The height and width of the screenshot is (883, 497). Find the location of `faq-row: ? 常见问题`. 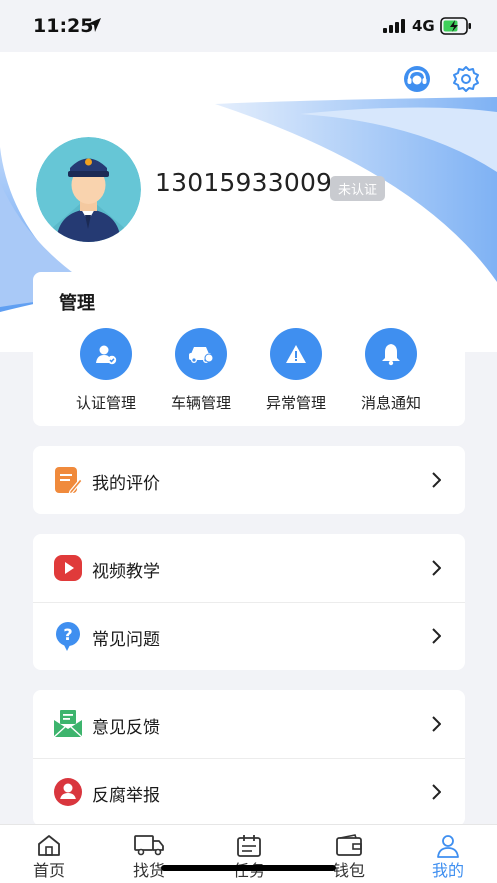

faq-row: ? 常见问题 is located at coordinates (249, 636).